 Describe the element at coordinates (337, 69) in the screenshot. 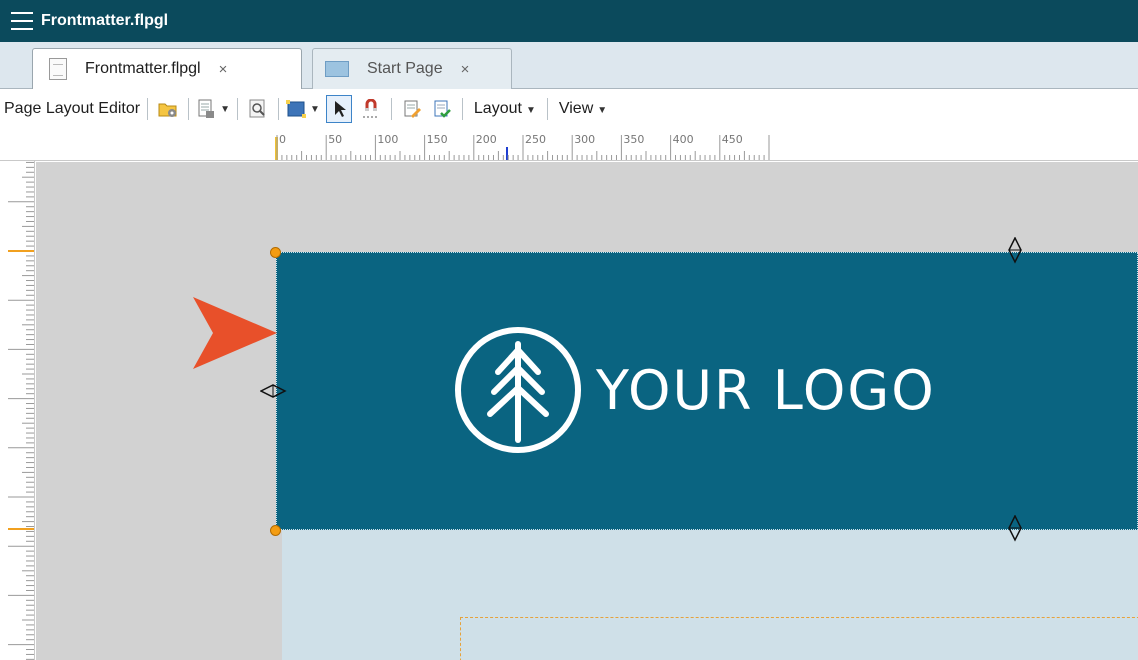

I see `start-page-icon` at that location.